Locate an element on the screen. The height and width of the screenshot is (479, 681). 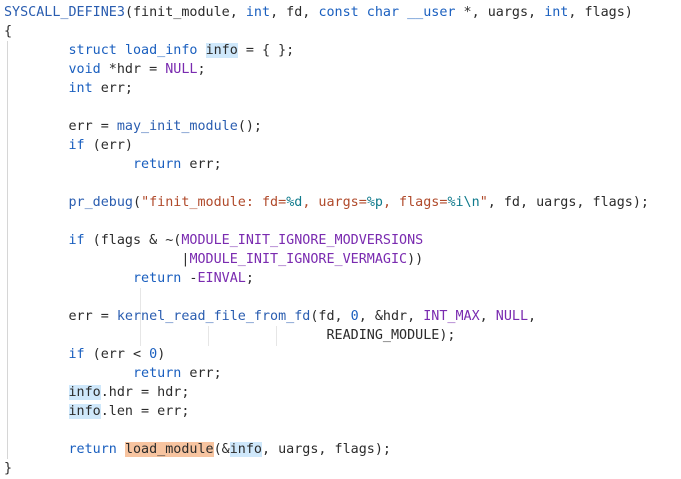
code-token: , uargs, flags); is located at coordinates (326, 449).